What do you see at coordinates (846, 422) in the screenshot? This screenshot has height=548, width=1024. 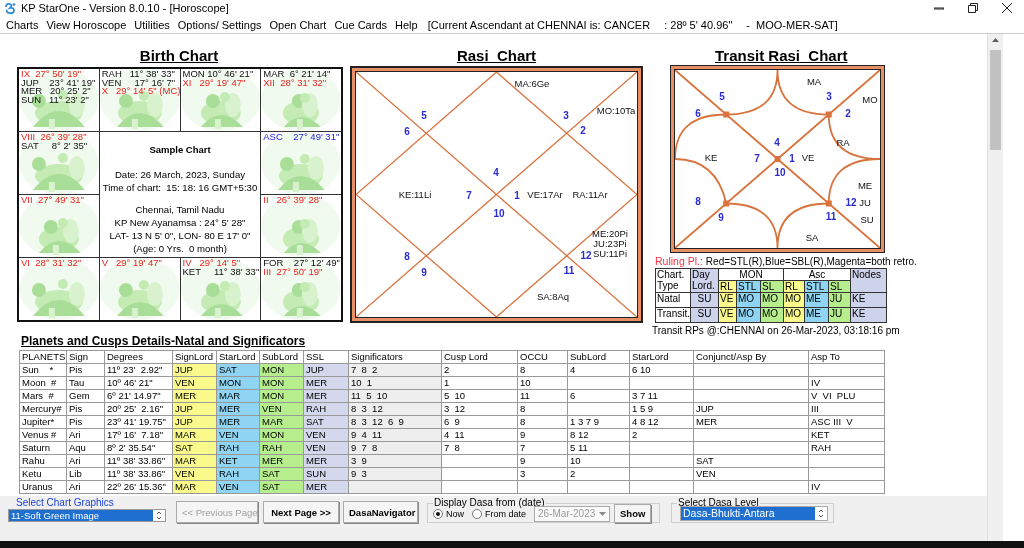 I see `table-cell: ASC III V` at bounding box center [846, 422].